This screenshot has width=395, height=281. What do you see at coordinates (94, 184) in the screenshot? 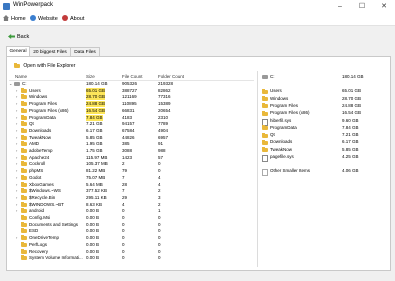
I see `row-size: 5.64 MB` at bounding box center [94, 184].